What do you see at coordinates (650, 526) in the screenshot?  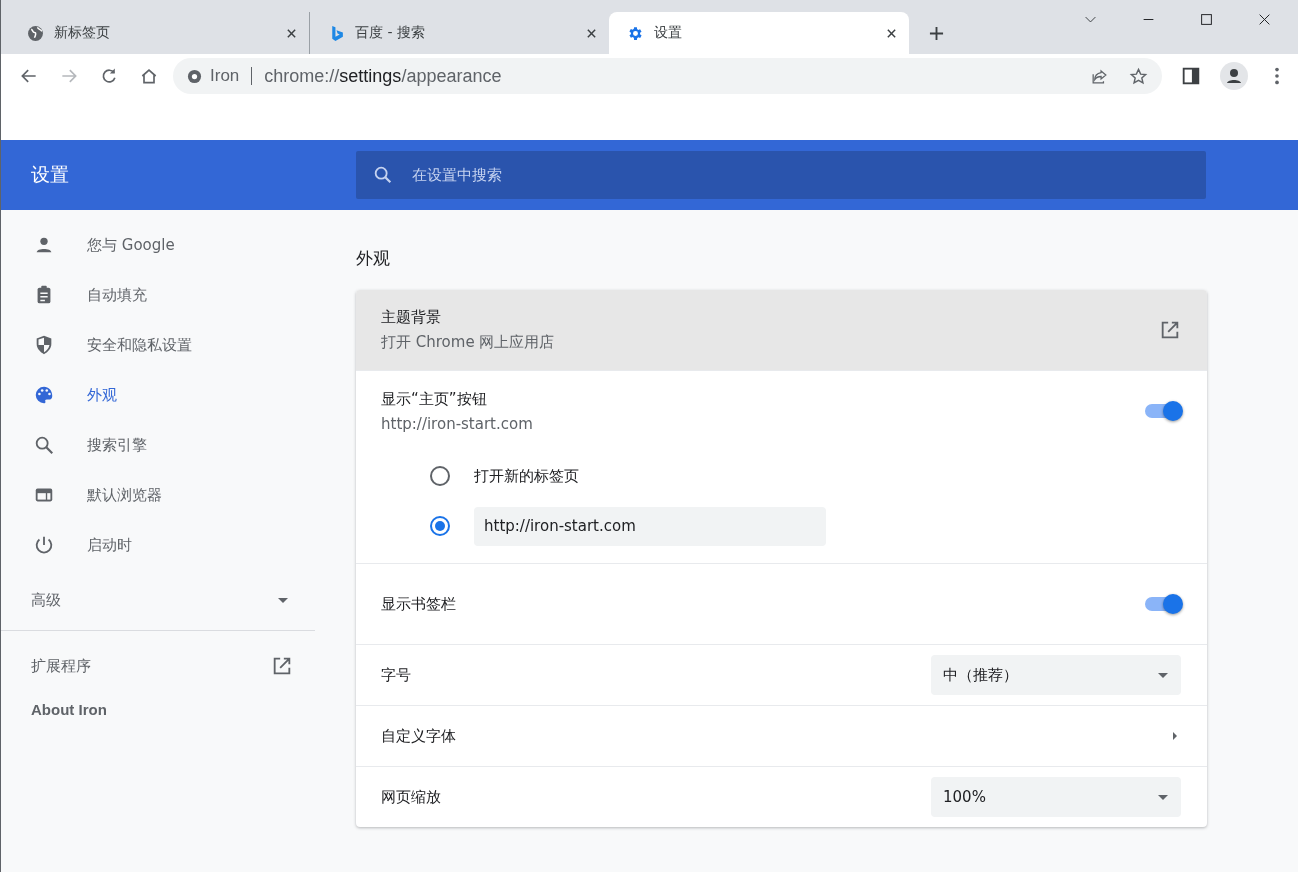 I see `home-url-field: http://iron-start.com` at bounding box center [650, 526].